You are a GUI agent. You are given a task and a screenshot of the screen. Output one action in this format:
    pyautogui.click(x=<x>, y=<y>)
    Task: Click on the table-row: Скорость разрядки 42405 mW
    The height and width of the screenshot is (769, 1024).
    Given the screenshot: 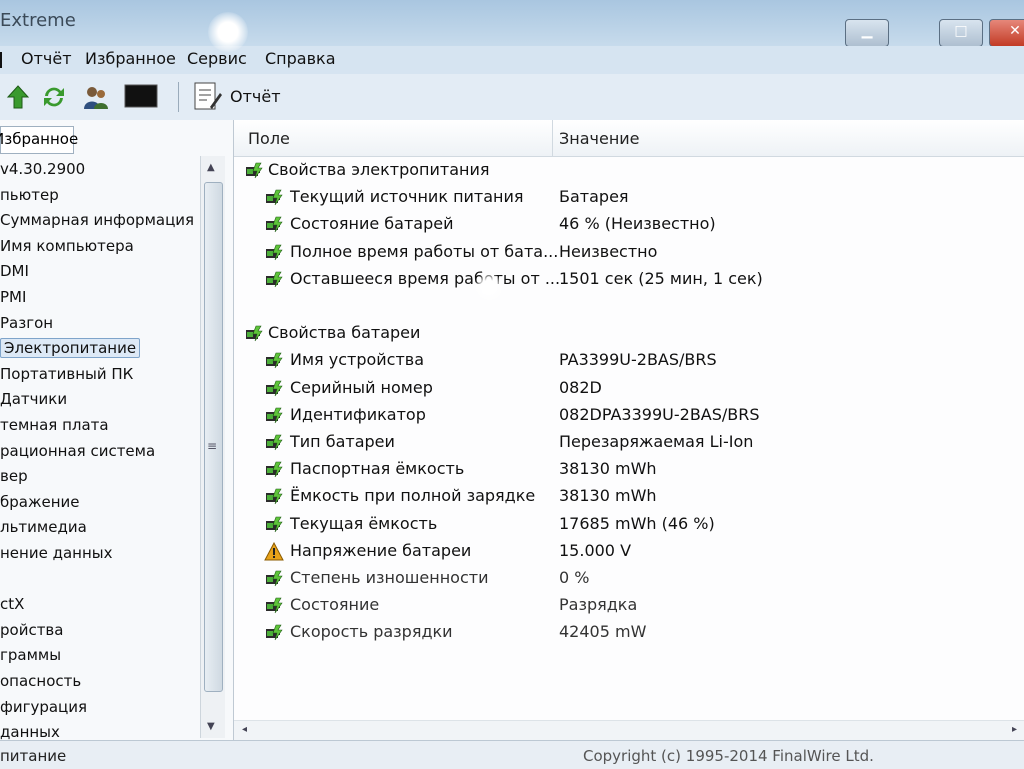 What is the action you would take?
    pyautogui.click(x=629, y=633)
    